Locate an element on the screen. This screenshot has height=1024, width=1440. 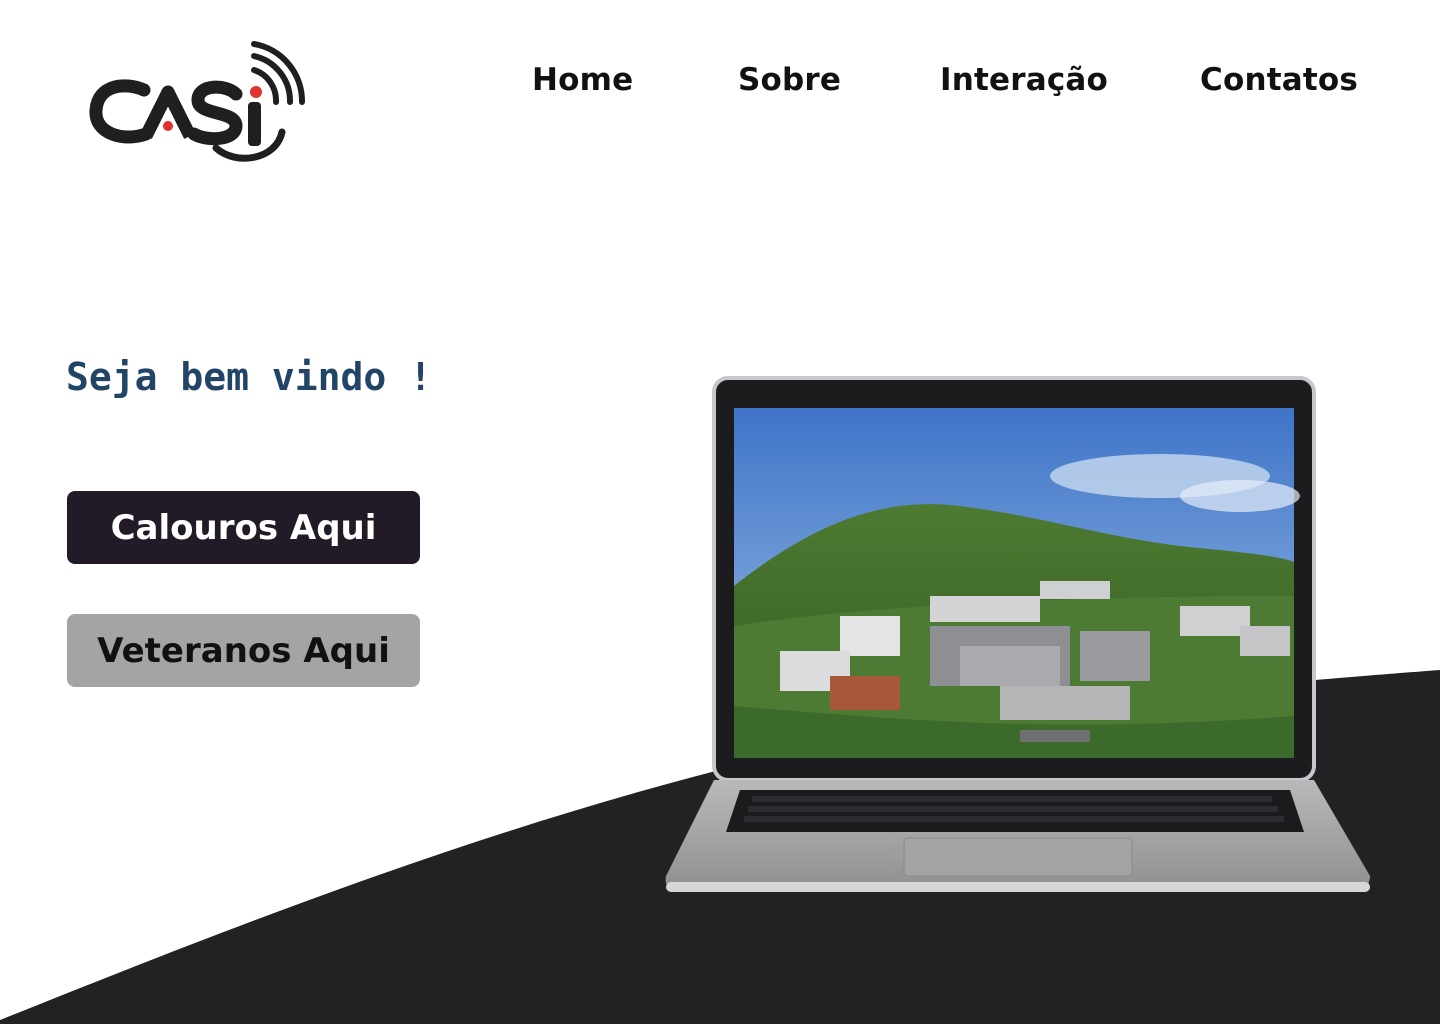
campus-photo is located at coordinates (1017, 583).